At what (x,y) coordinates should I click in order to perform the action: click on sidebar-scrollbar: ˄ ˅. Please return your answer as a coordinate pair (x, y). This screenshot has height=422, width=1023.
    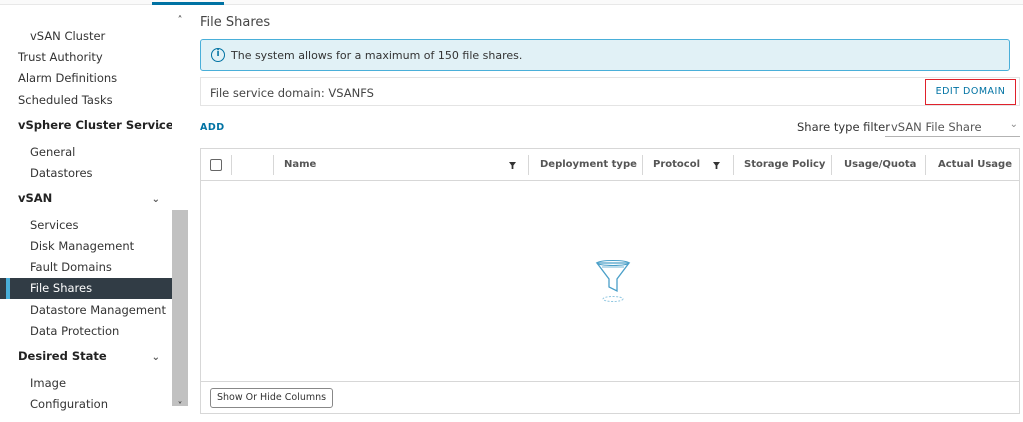
    Looking at the image, I should click on (180, 211).